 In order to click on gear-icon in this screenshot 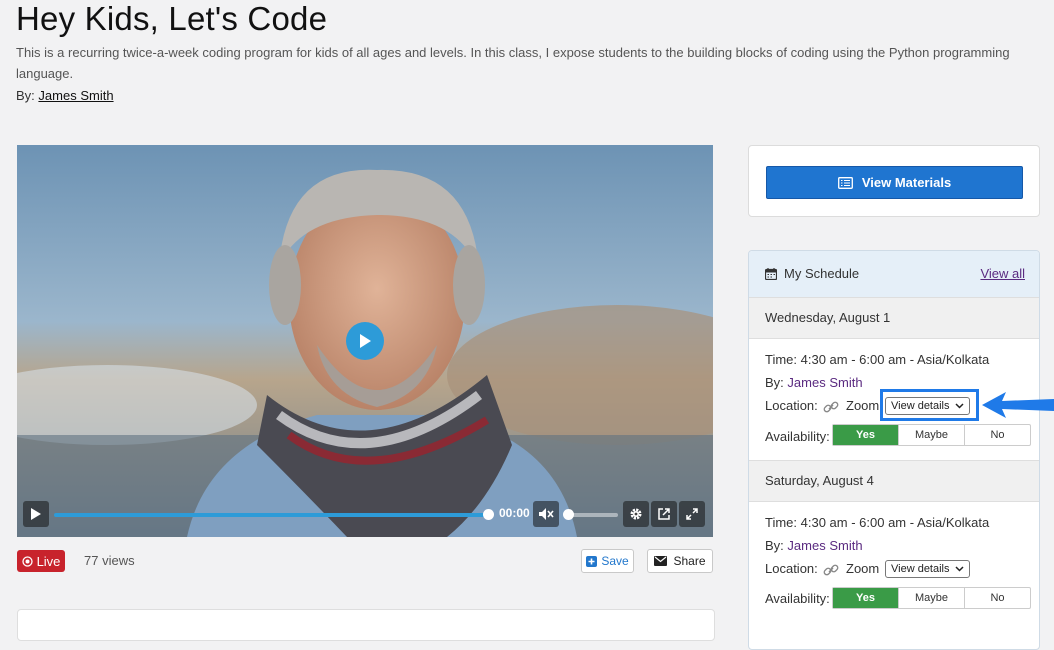, I will do `click(636, 514)`.